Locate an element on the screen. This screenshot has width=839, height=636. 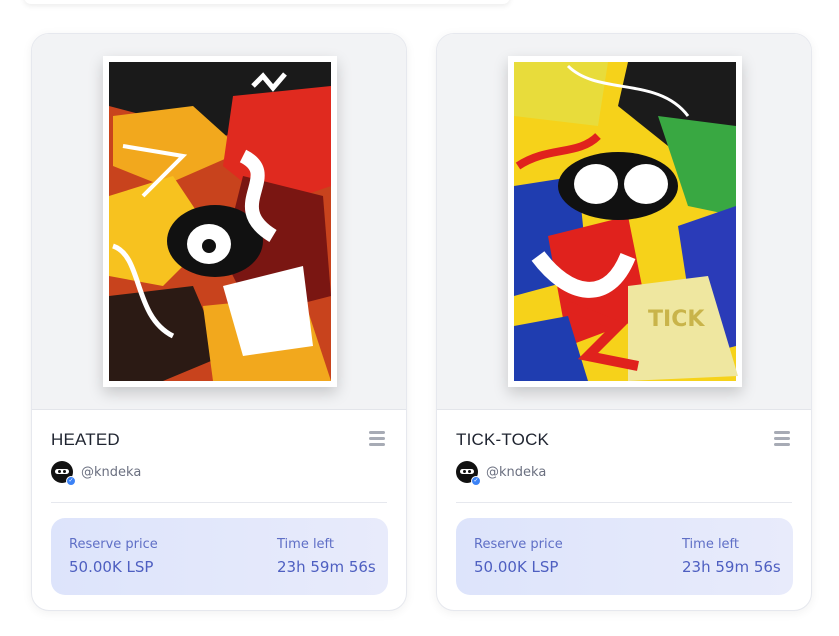
artwork-image: TICK is located at coordinates (625, 221).